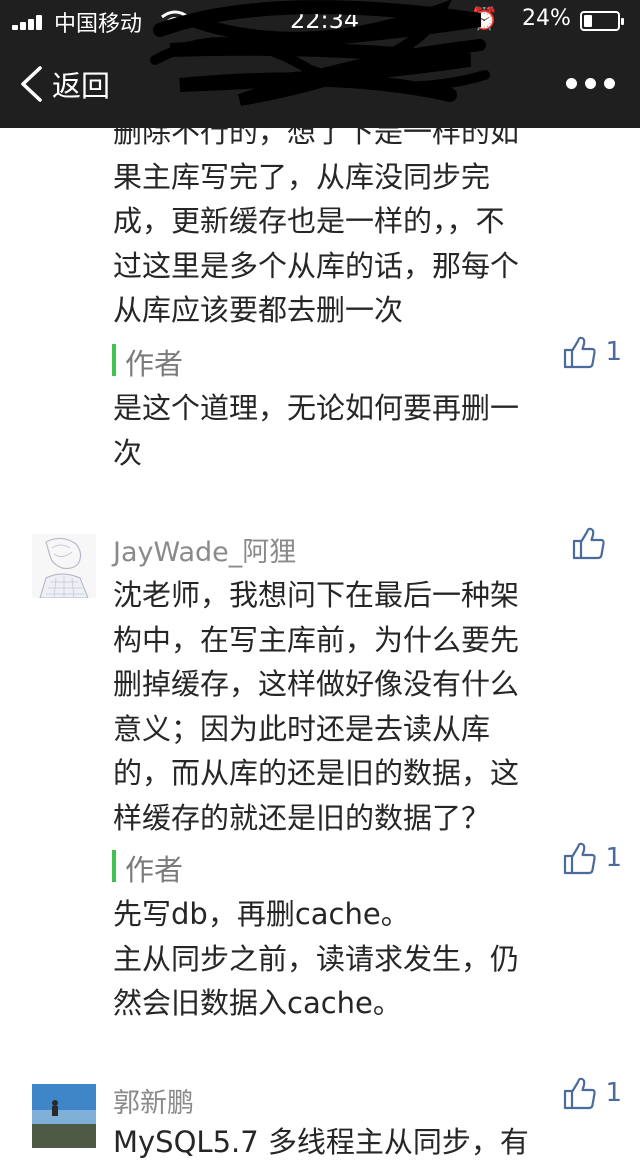  Describe the element at coordinates (204, 549) in the screenshot. I see `commenter-name: JayWade_阿狸` at that location.